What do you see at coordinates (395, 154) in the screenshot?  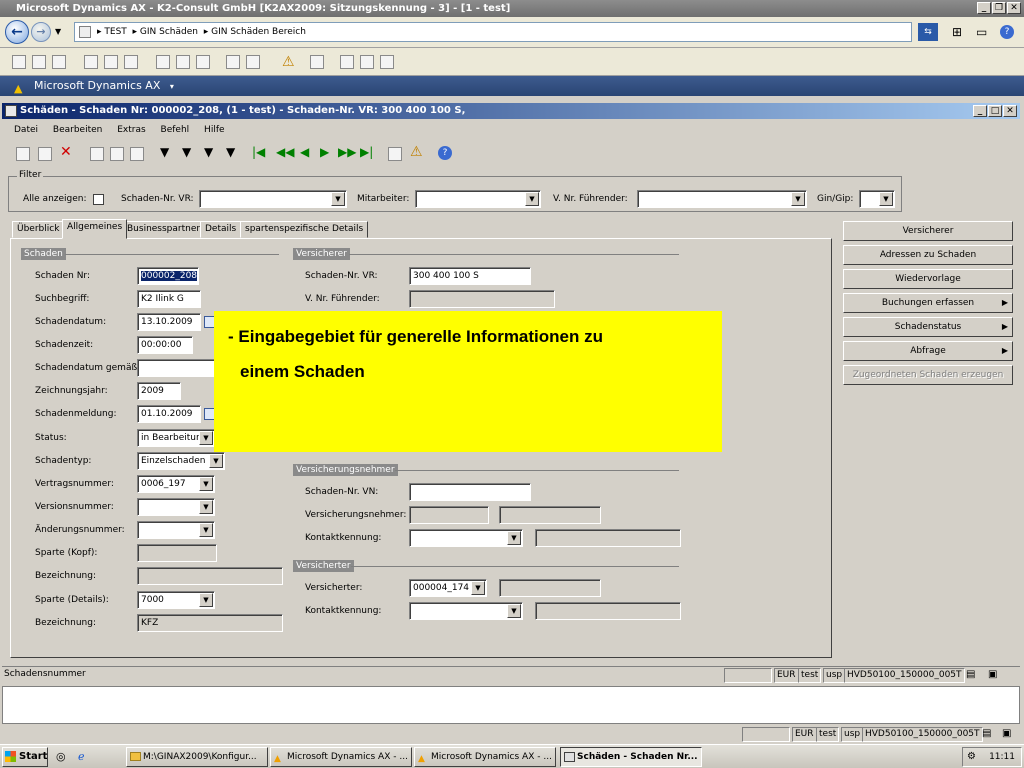 I see `document-handling-icon` at bounding box center [395, 154].